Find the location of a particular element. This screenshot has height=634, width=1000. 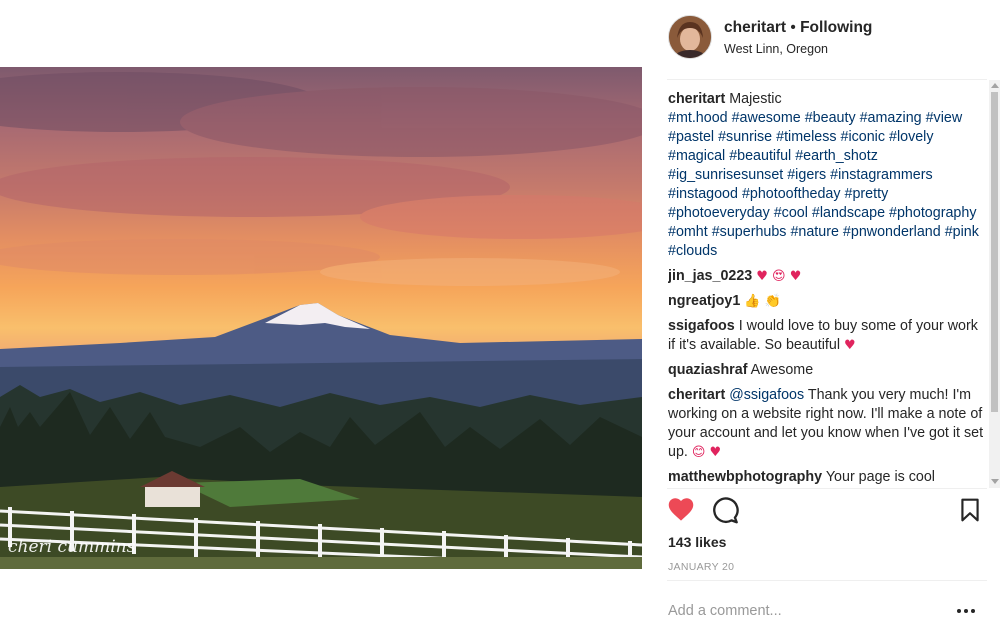

post-username-link: cheritart is located at coordinates (755, 27).